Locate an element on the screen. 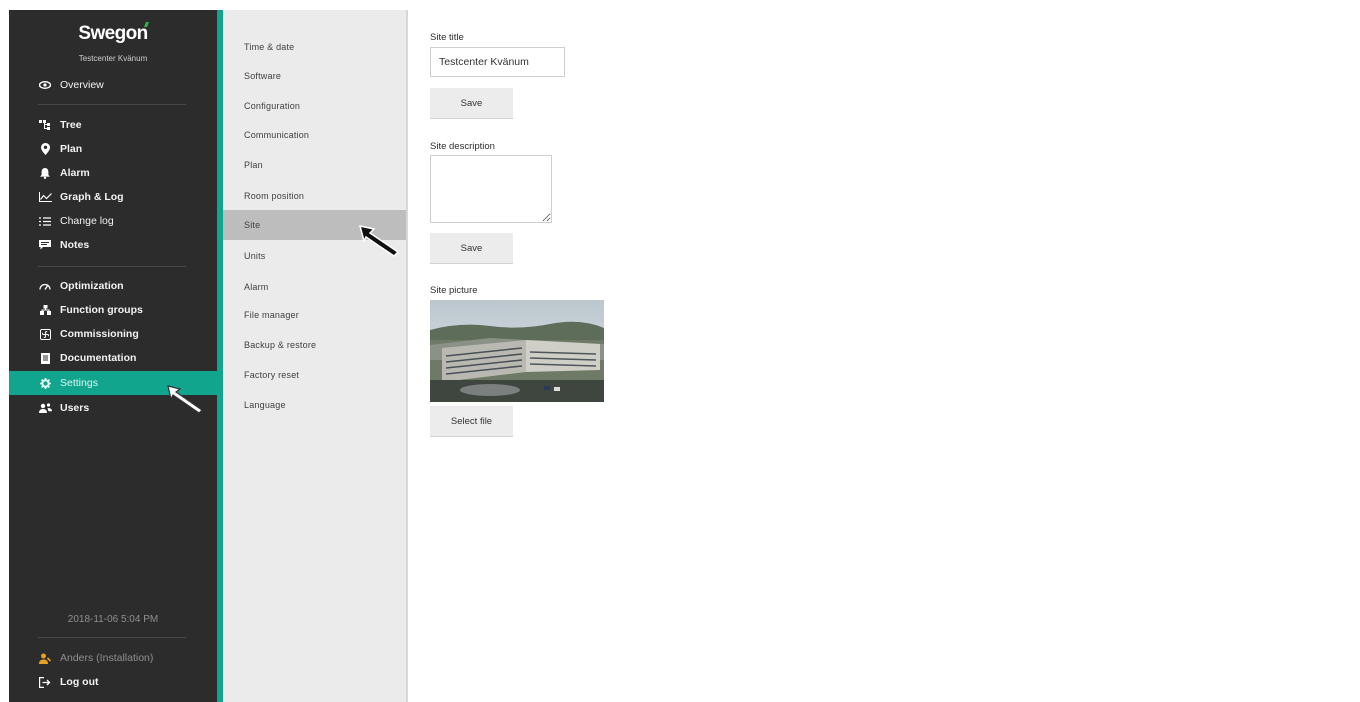 This screenshot has height=702, width=1360. submenu-item-language: Language is located at coordinates (314, 405).